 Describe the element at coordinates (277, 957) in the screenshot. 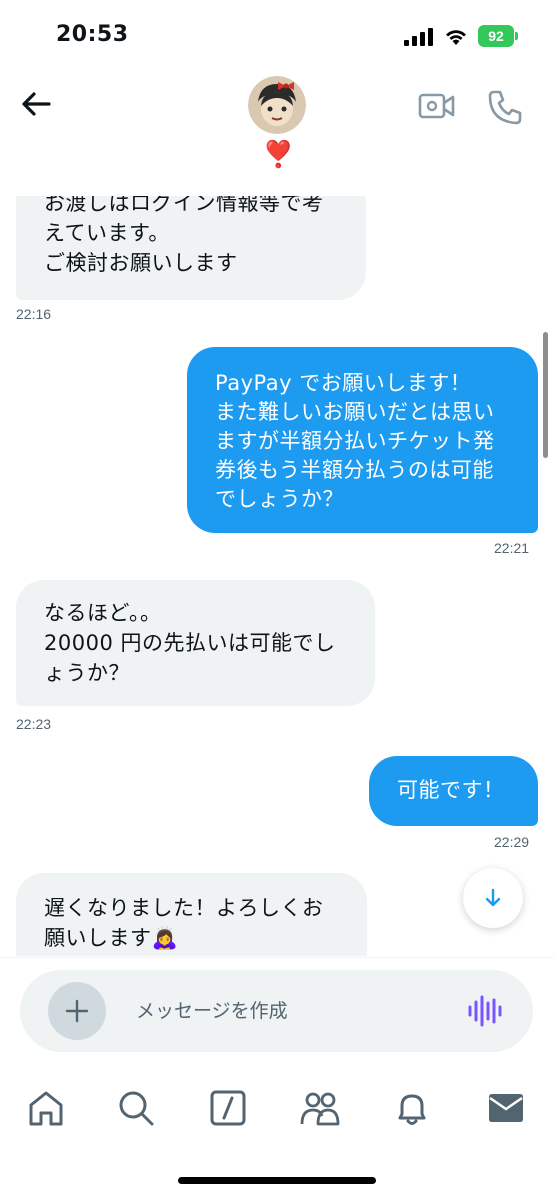

I see `composer-divider` at that location.